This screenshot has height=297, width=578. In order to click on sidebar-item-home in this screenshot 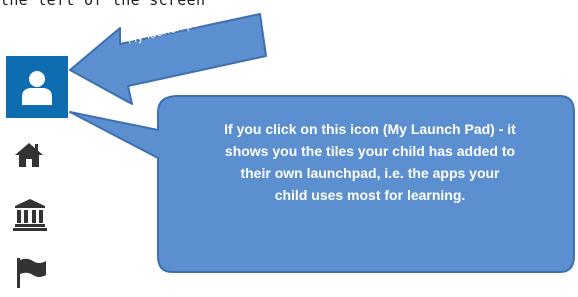, I will do `click(29, 155)`.